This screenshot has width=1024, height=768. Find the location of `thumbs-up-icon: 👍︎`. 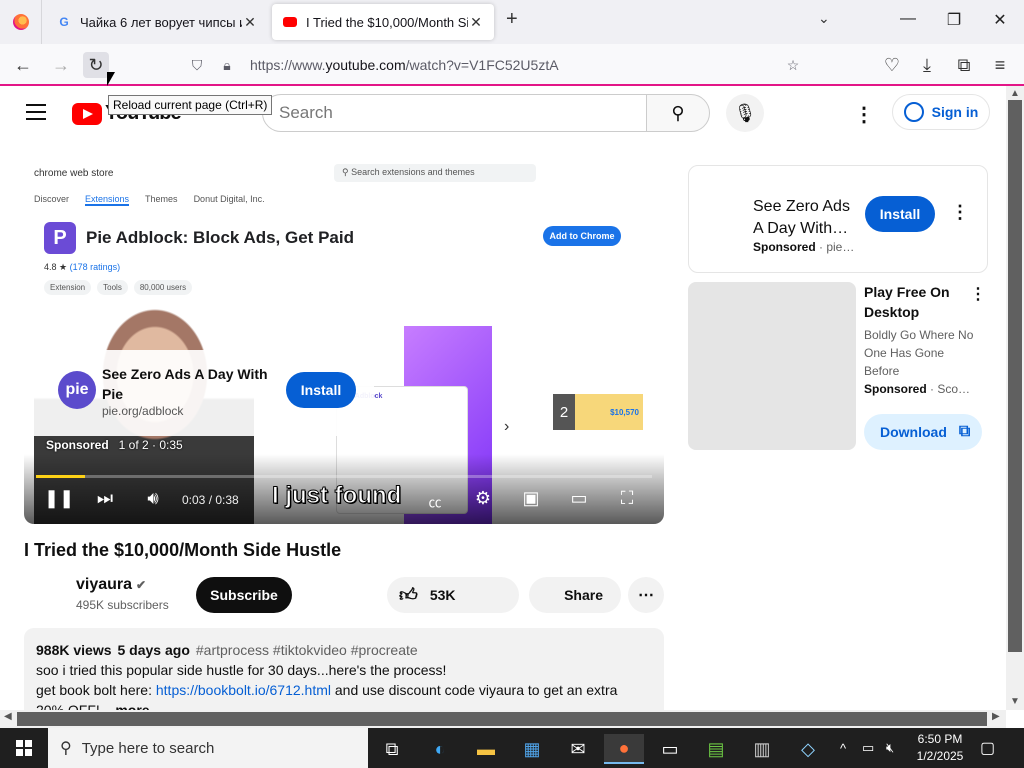

thumbs-up-icon: 👍︎ is located at coordinates (408, 595).